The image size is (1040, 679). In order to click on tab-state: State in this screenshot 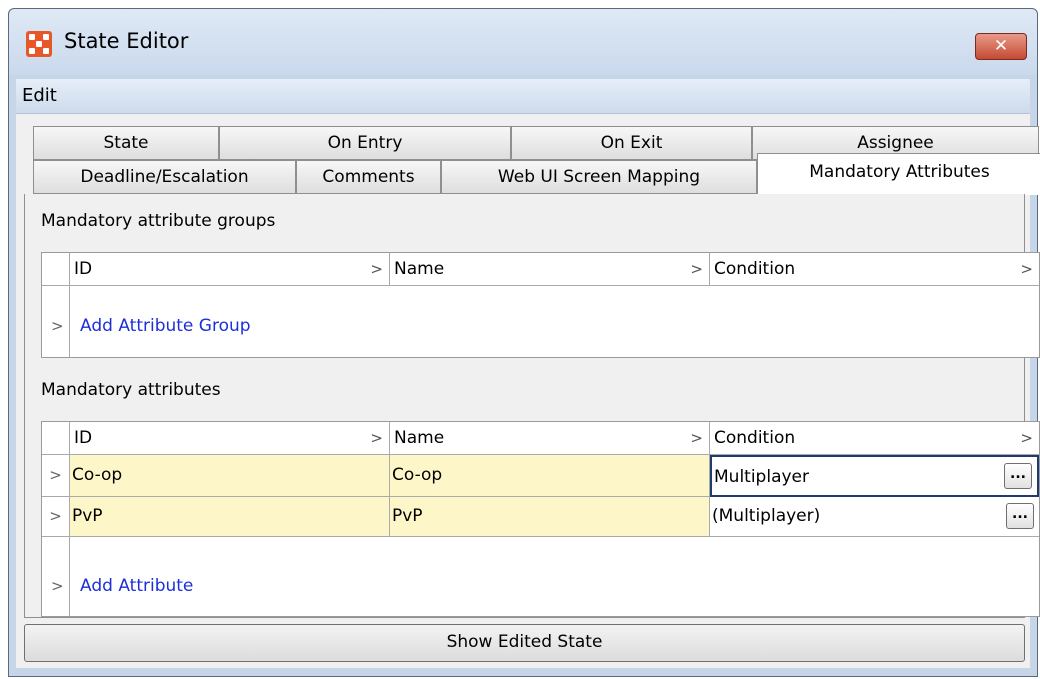, I will do `click(126, 143)`.